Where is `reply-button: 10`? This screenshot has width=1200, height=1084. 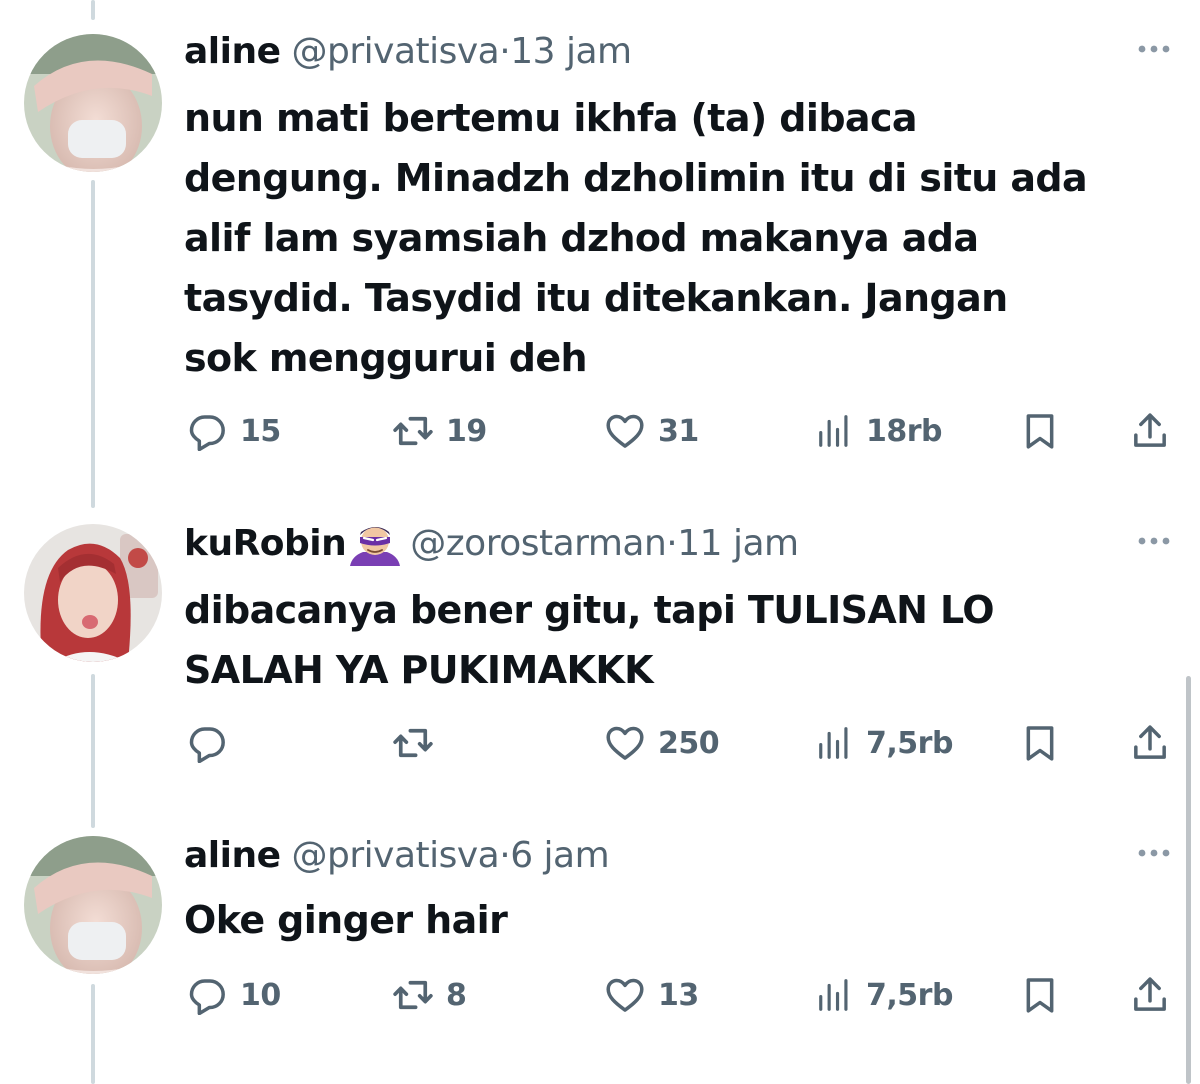 reply-button: 10 is located at coordinates (234, 995).